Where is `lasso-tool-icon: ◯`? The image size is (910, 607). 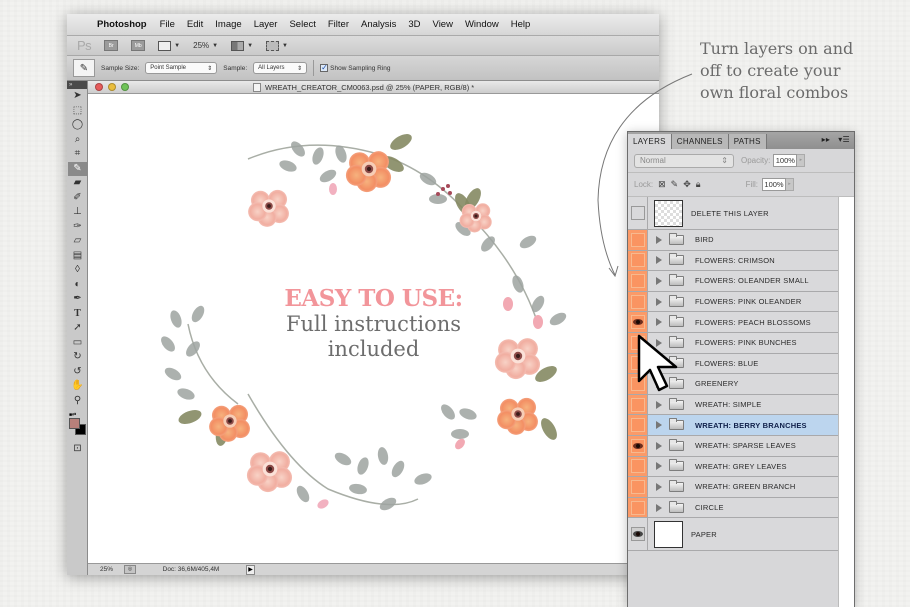
lasso-tool-icon: ◯ is located at coordinates (77, 125).